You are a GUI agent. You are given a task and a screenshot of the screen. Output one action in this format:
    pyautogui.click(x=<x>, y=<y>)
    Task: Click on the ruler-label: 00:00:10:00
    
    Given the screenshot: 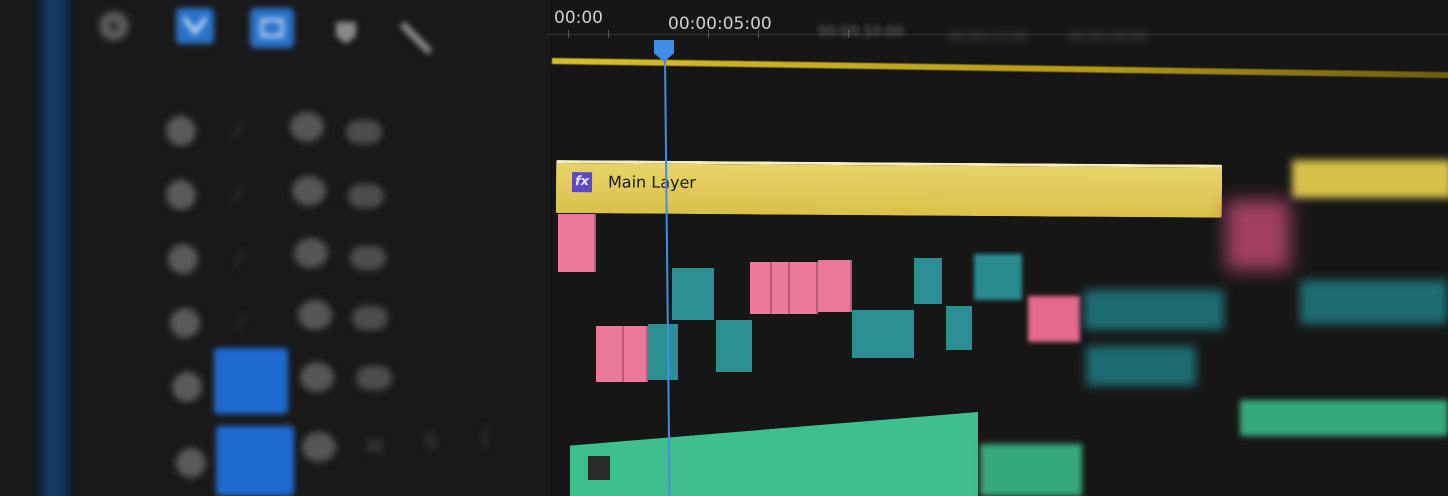 What is the action you would take?
    pyautogui.click(x=861, y=32)
    